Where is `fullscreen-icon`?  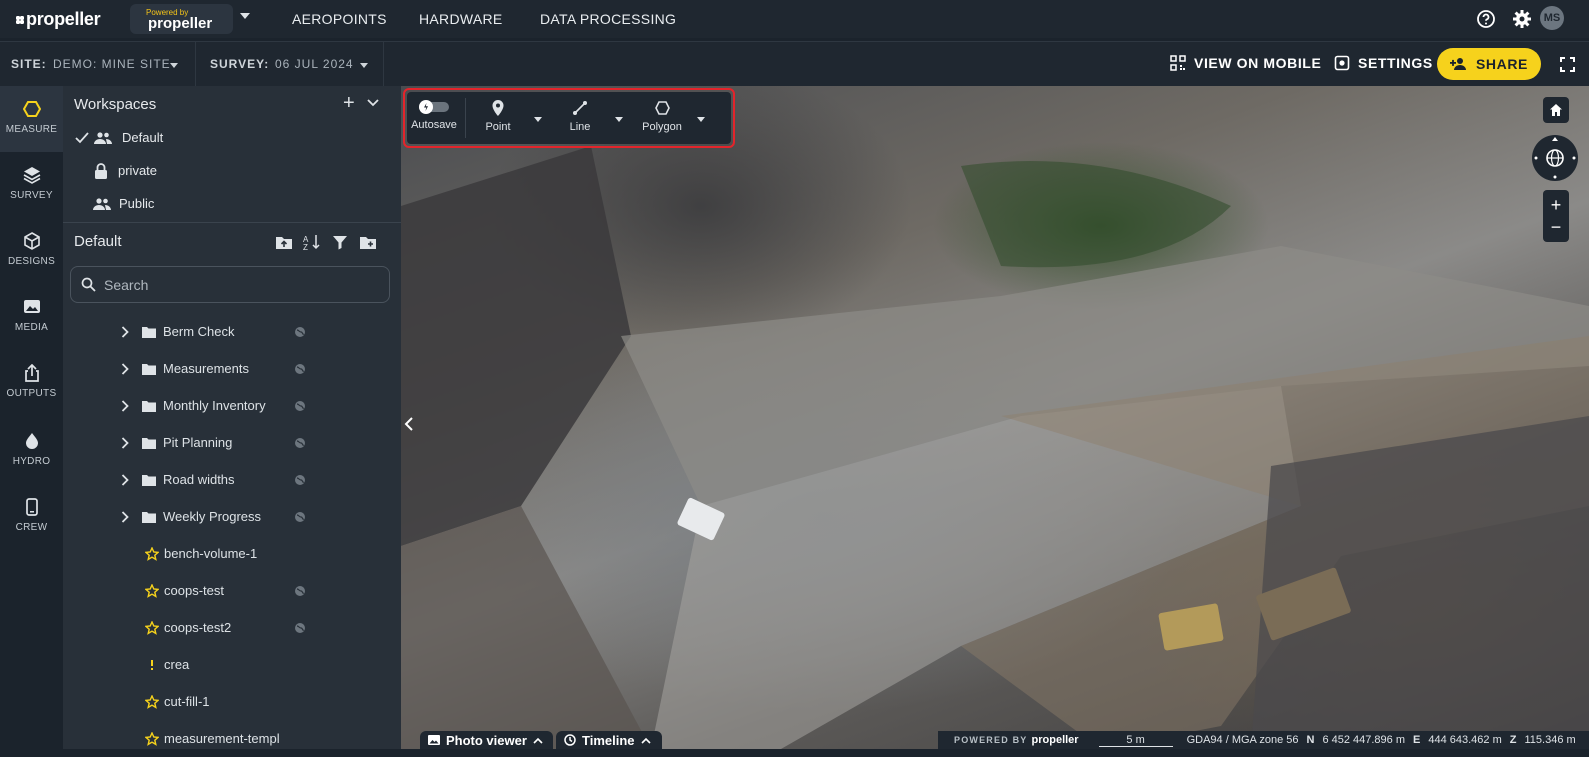
fullscreen-icon is located at coordinates (1567, 64).